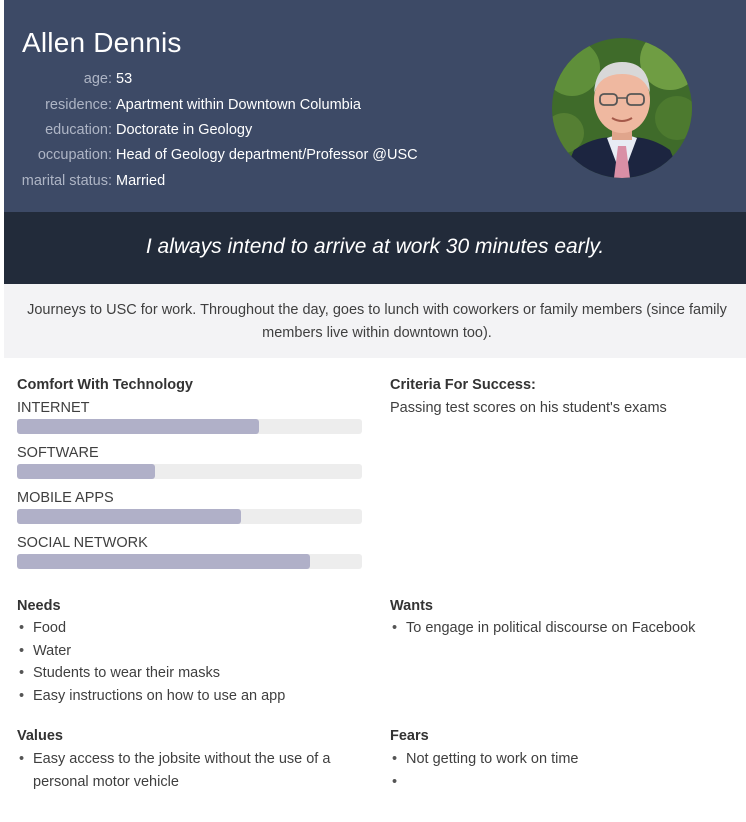  Describe the element at coordinates (74, 155) in the screenshot. I see `info-label-occupation: occupation:` at that location.